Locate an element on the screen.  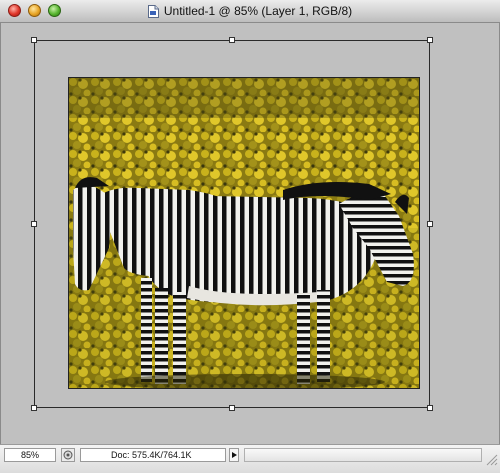
transform-handle-bottom-right is located at coordinates (430, 408).